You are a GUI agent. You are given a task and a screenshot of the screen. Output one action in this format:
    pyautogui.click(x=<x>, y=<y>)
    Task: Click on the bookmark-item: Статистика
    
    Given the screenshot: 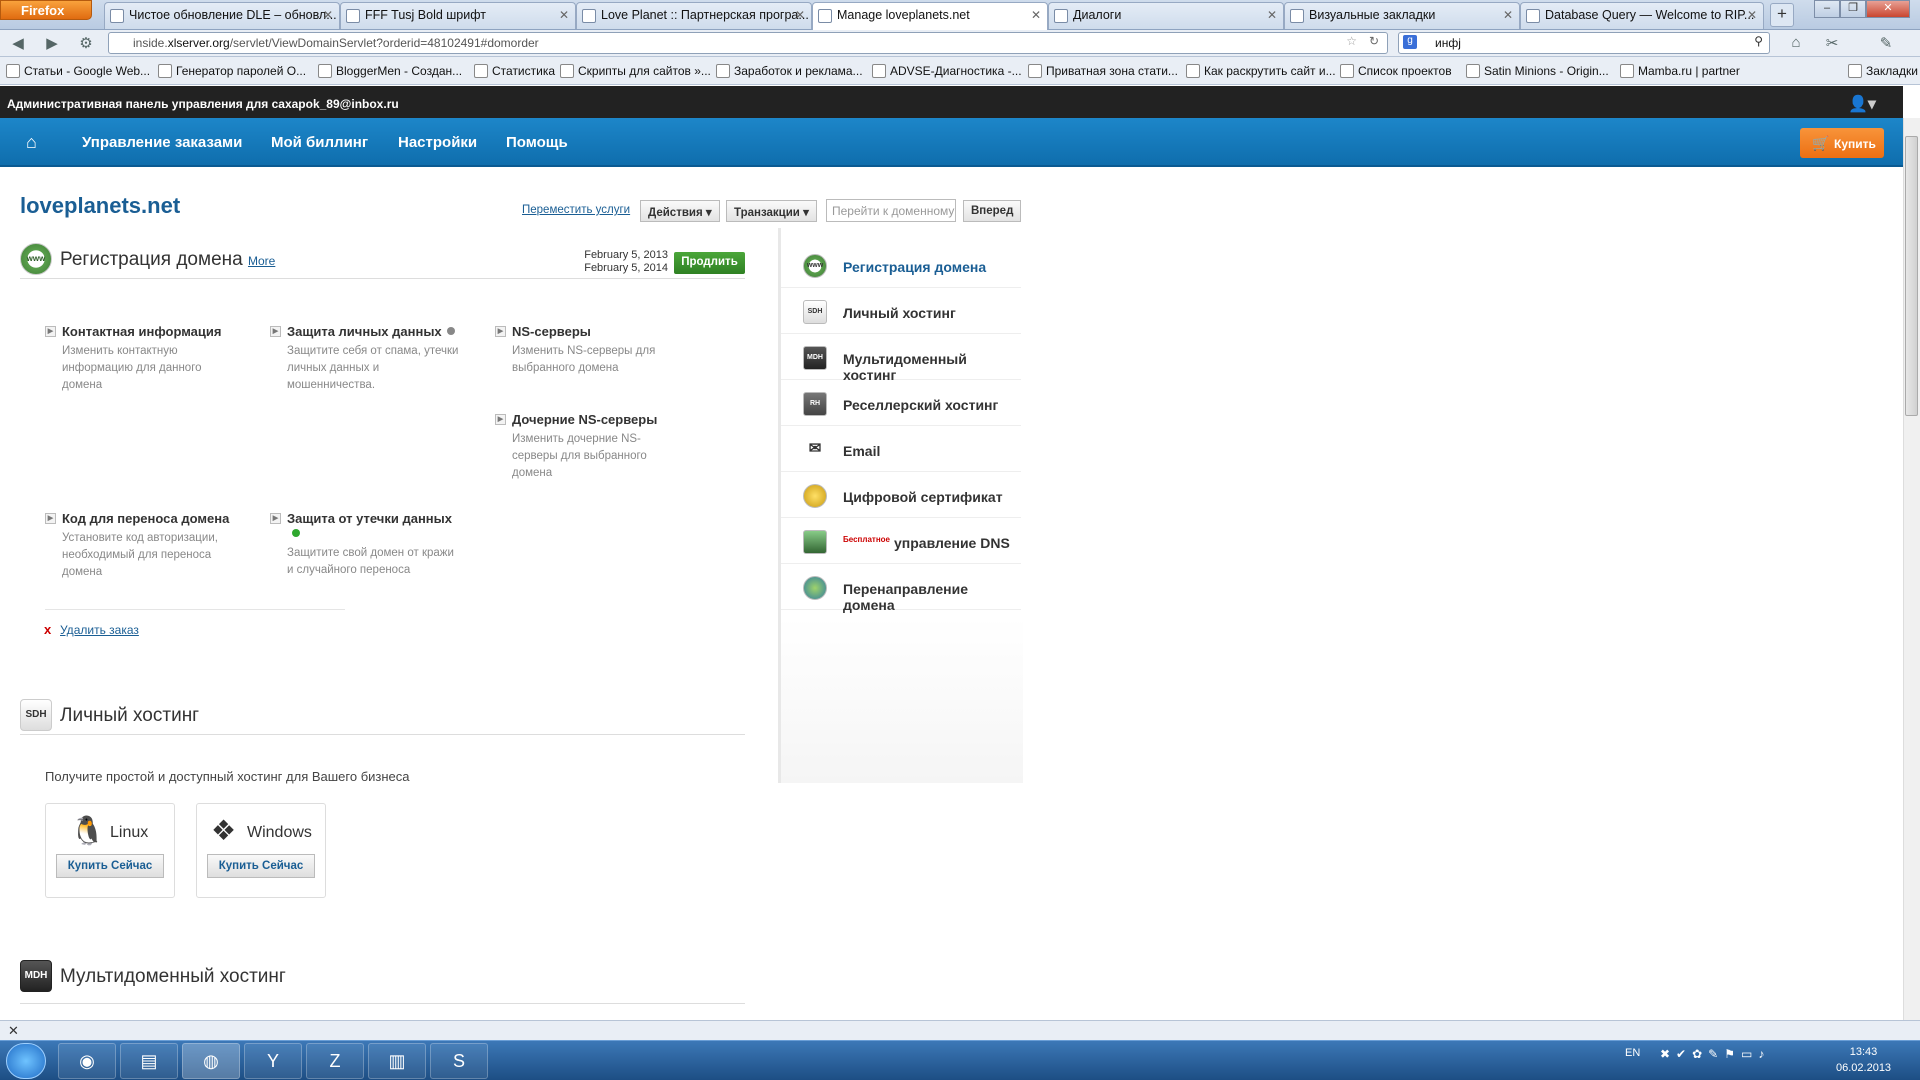 What is the action you would take?
    pyautogui.click(x=514, y=72)
    